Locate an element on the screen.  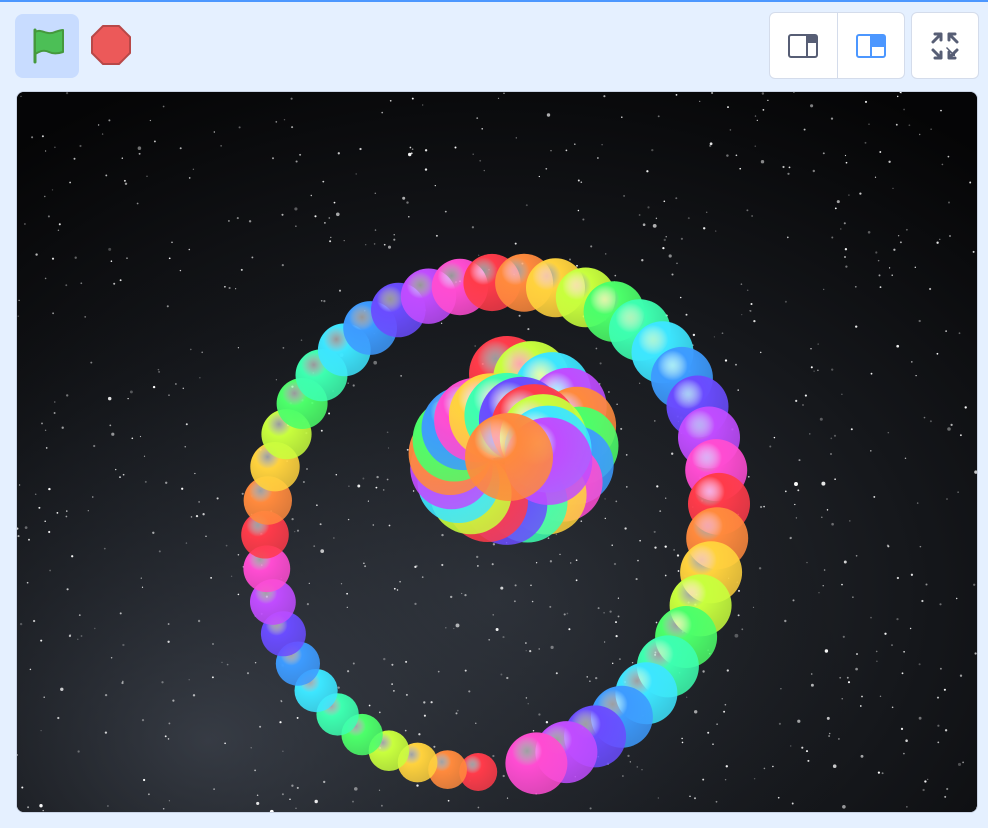
stop-button is located at coordinates (111, 45).